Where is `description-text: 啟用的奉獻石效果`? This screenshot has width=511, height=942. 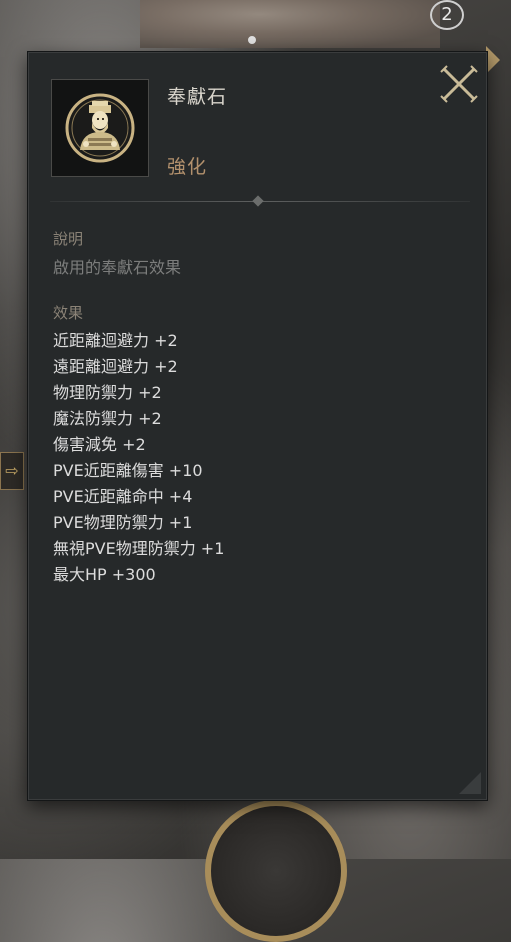
description-text: 啟用的奉獻石效果 is located at coordinates (117, 267).